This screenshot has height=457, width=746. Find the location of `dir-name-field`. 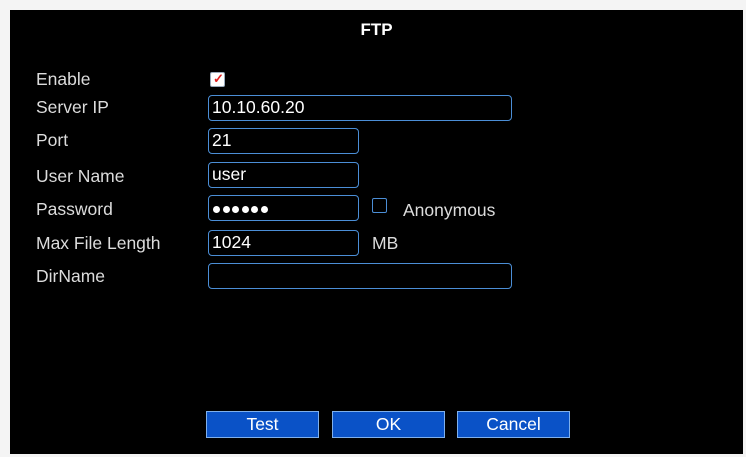

dir-name-field is located at coordinates (360, 276).